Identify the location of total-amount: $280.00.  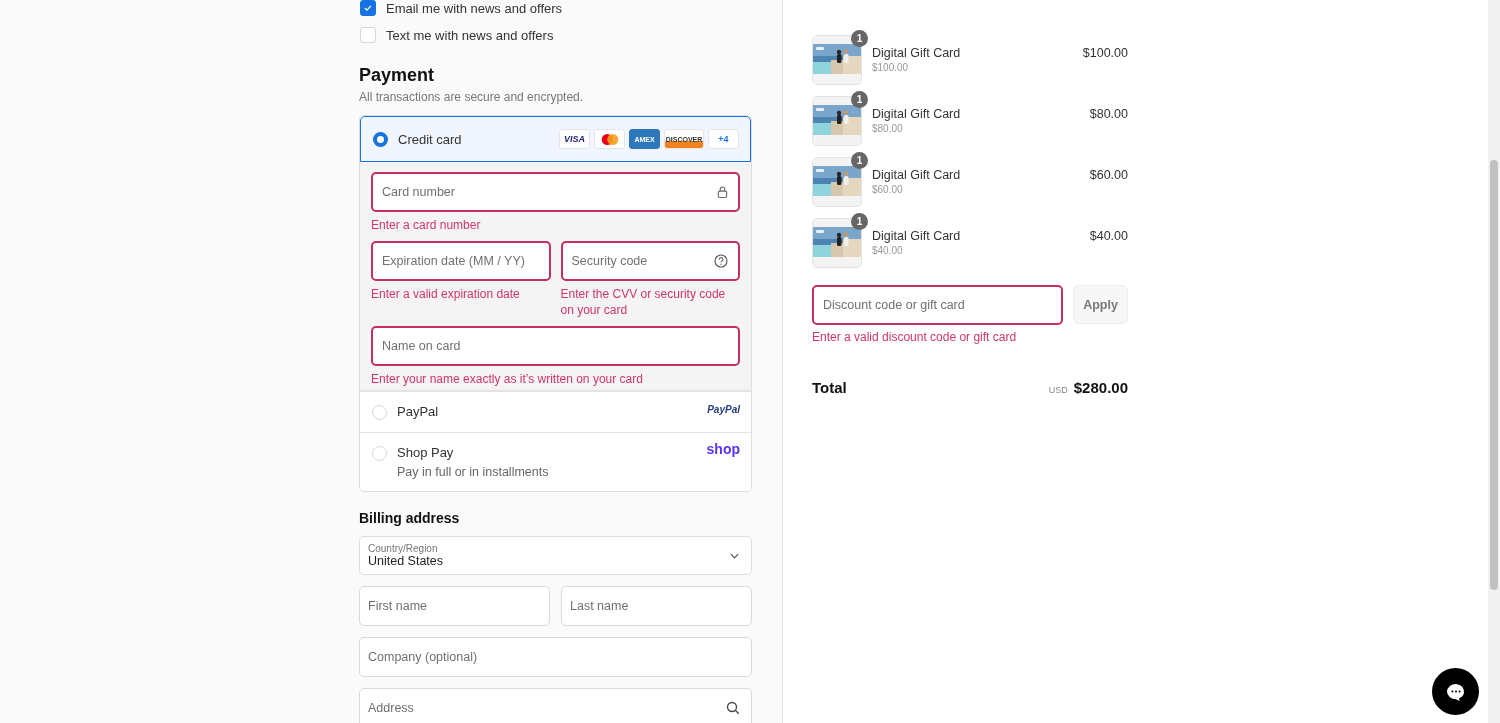
(1100, 387).